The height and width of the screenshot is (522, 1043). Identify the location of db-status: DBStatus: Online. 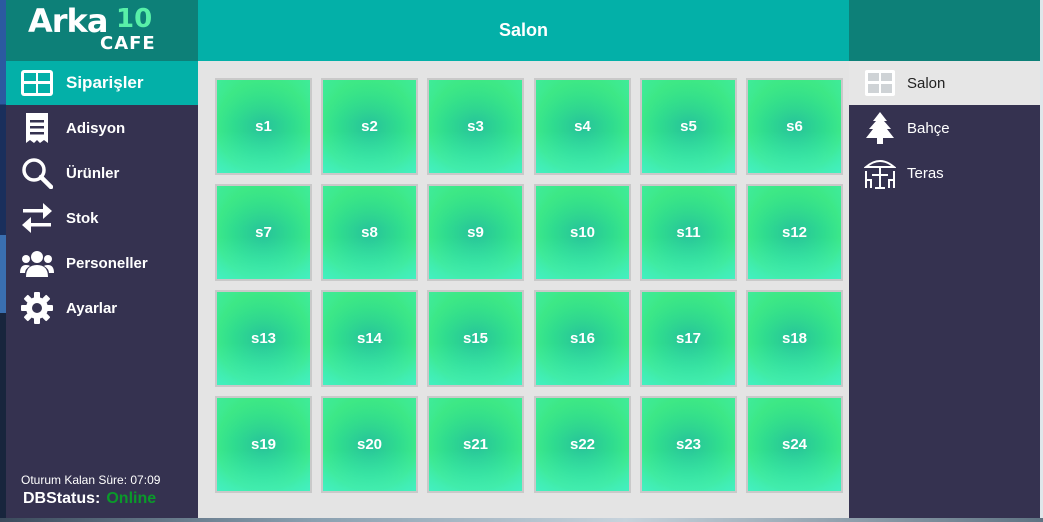
(89, 499).